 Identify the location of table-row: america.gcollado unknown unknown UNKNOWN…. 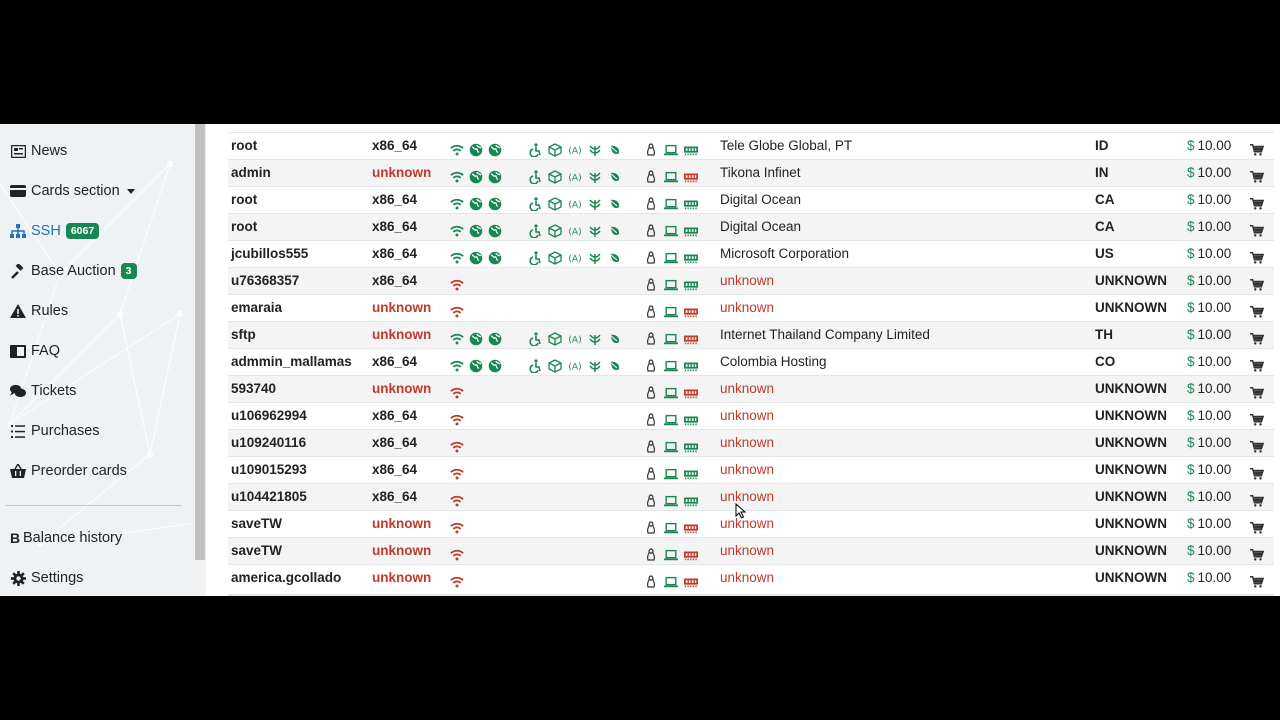
(751, 577).